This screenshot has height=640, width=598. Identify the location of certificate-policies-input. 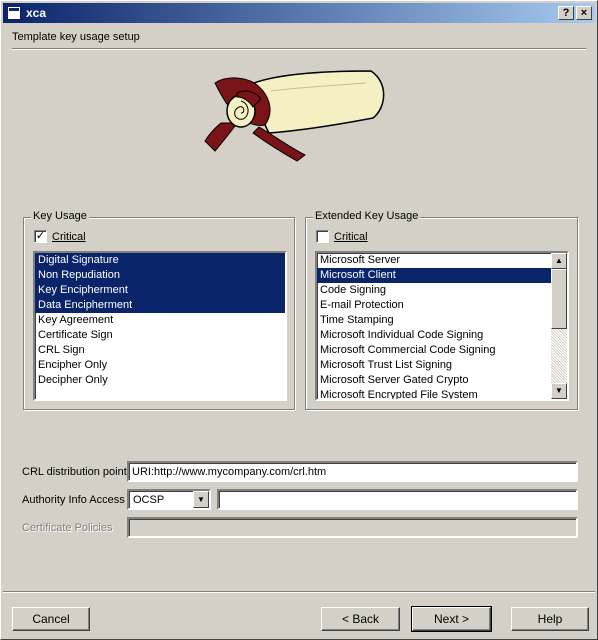
(352, 527).